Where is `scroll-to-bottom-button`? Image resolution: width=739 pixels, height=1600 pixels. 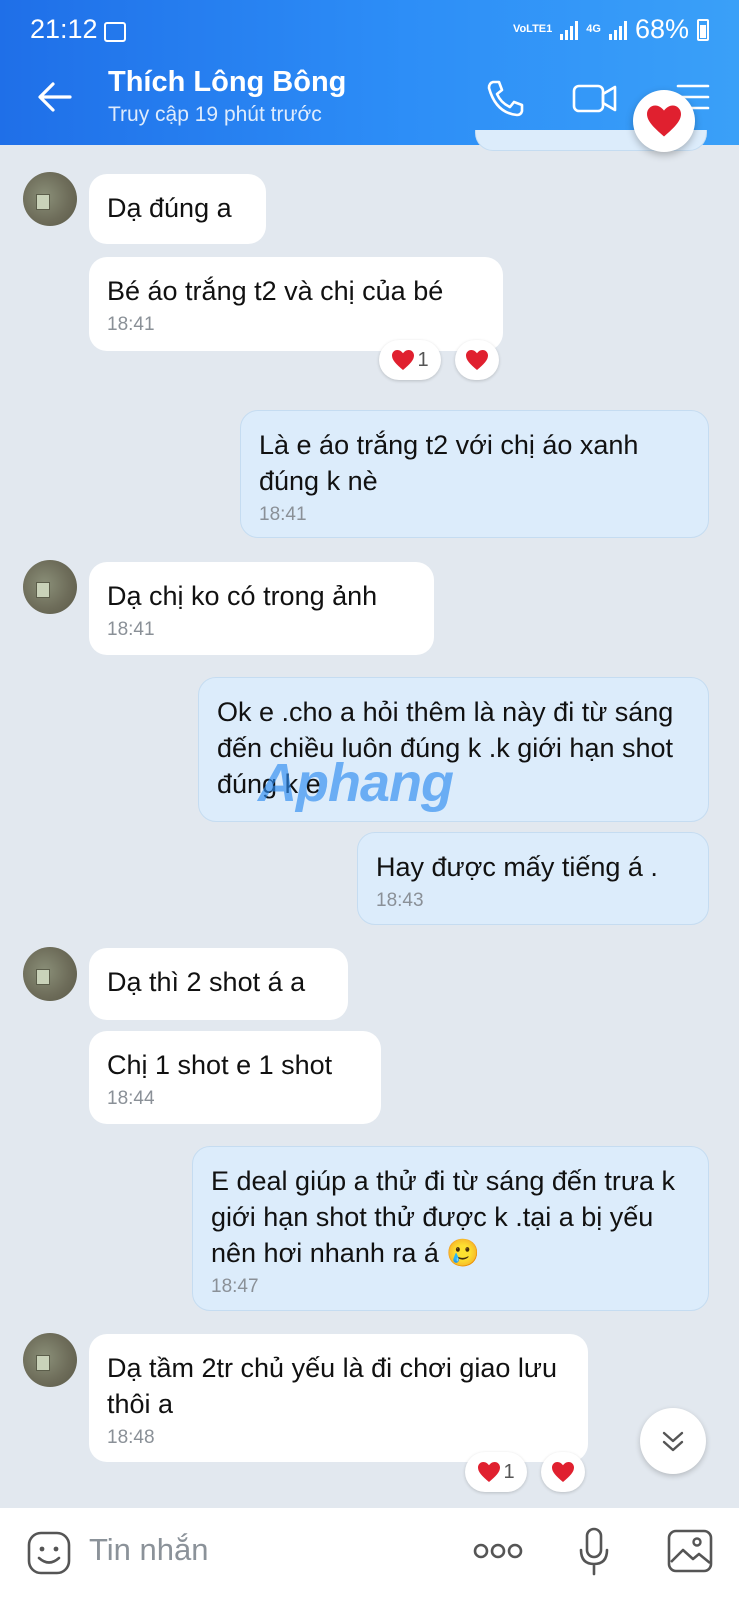
scroll-to-bottom-button is located at coordinates (673, 1441).